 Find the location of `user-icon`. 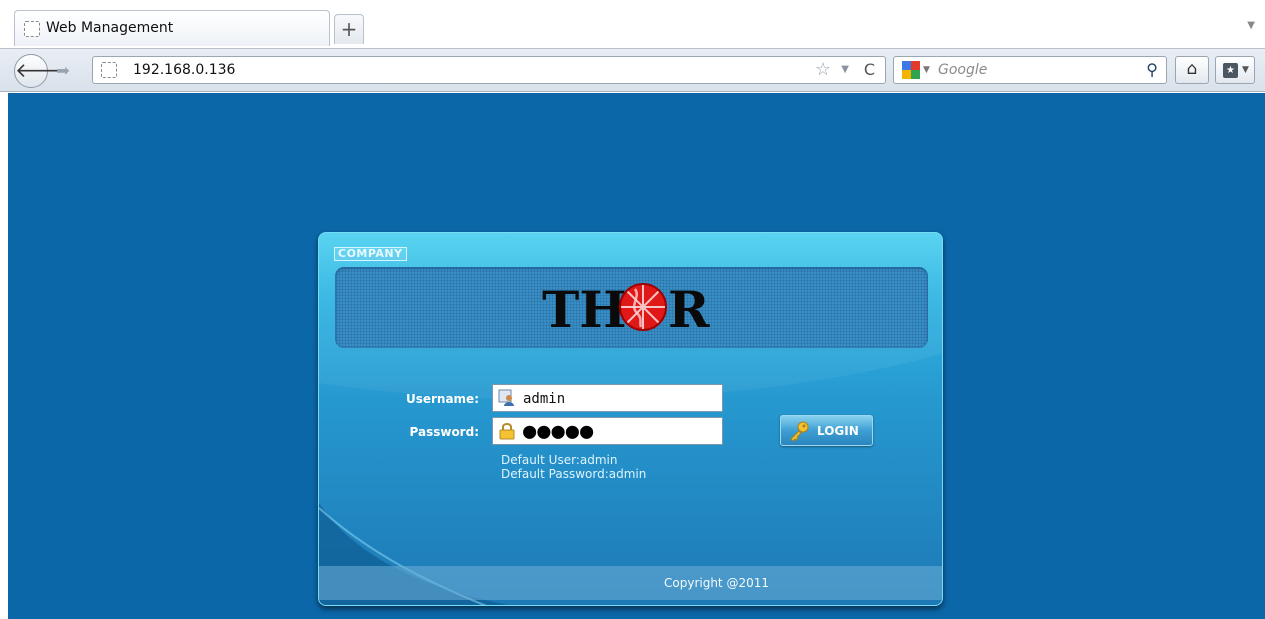

user-icon is located at coordinates (506, 397).